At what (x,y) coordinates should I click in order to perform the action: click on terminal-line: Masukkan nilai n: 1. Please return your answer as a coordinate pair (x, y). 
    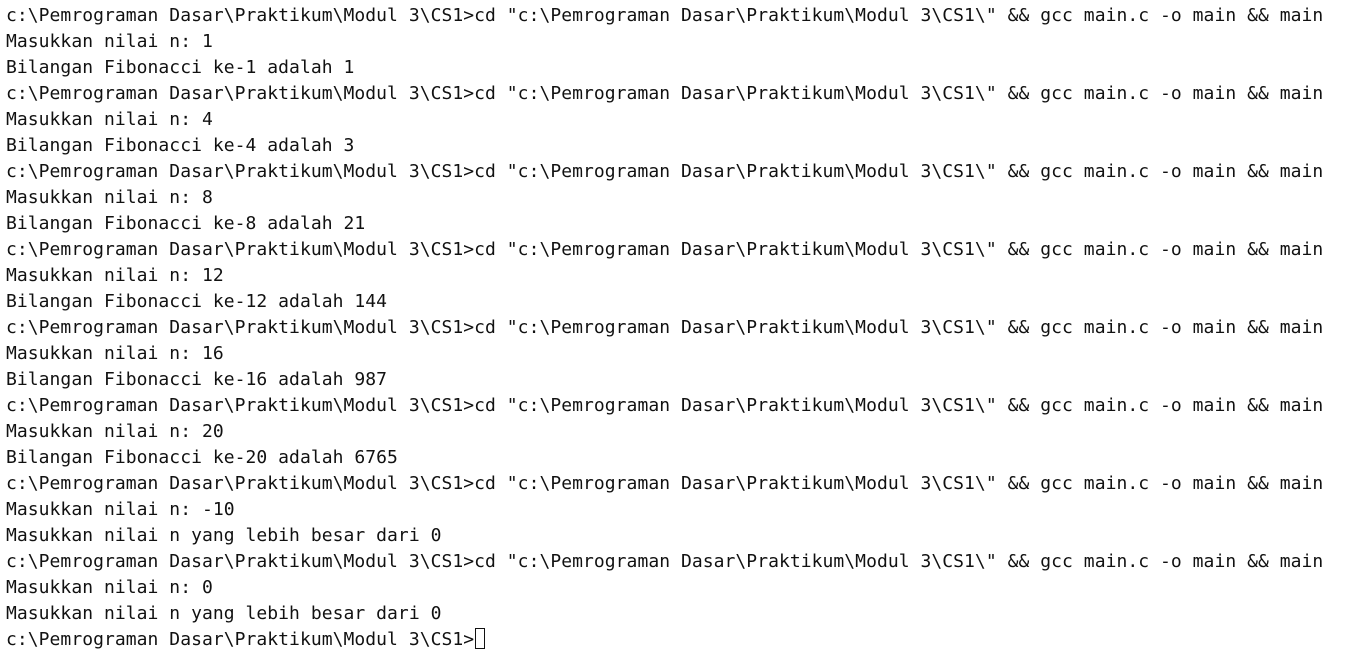
    Looking at the image, I should click on (109, 41).